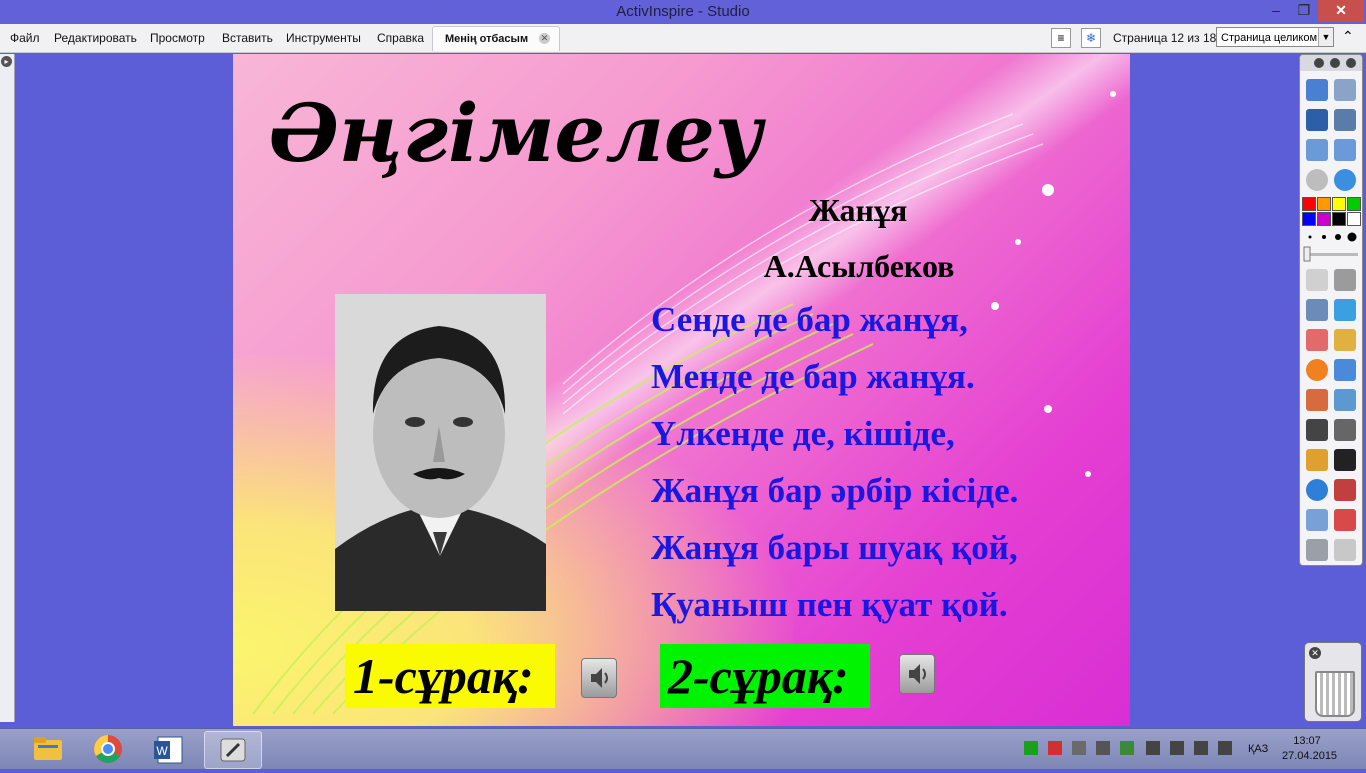 Image resolution: width=1366 pixels, height=773 pixels. Describe the element at coordinates (1153, 748) in the screenshot. I see `flag-icon` at that location.